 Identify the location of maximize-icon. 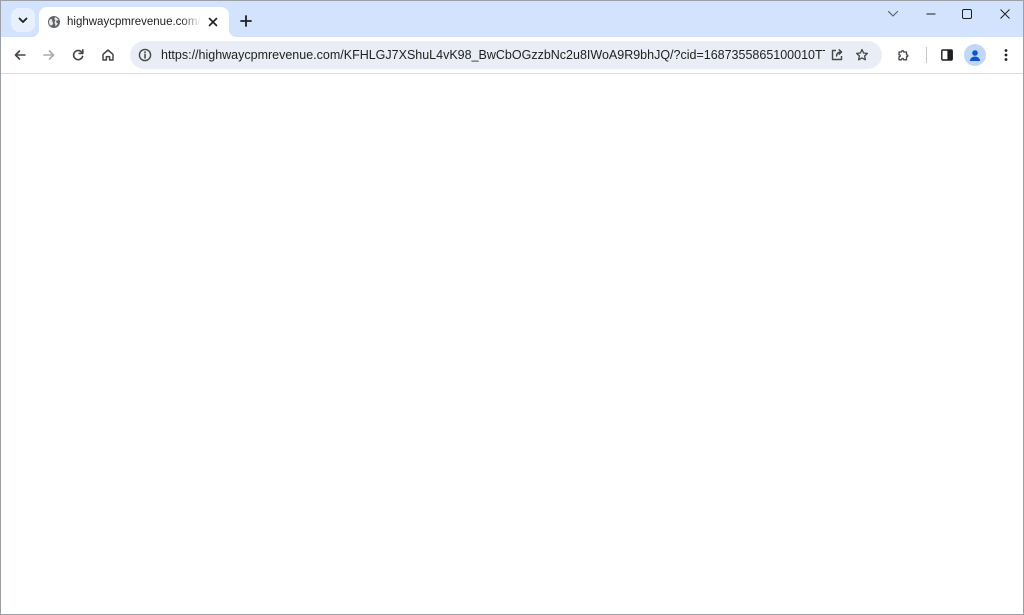
(967, 14).